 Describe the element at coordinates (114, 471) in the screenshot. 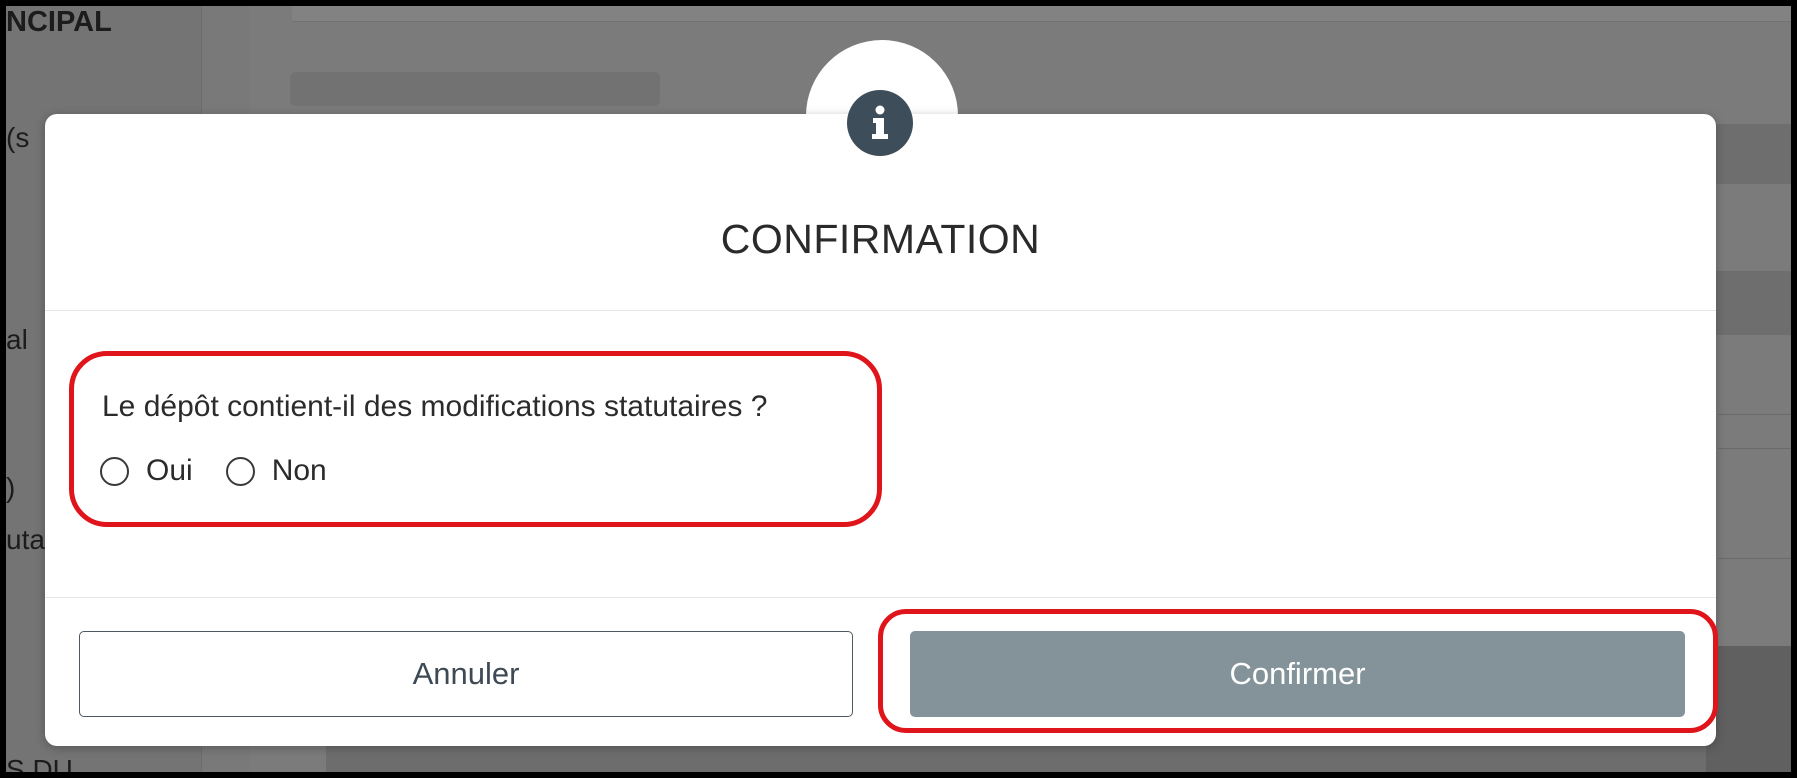

I see `radio-button-oui` at that location.